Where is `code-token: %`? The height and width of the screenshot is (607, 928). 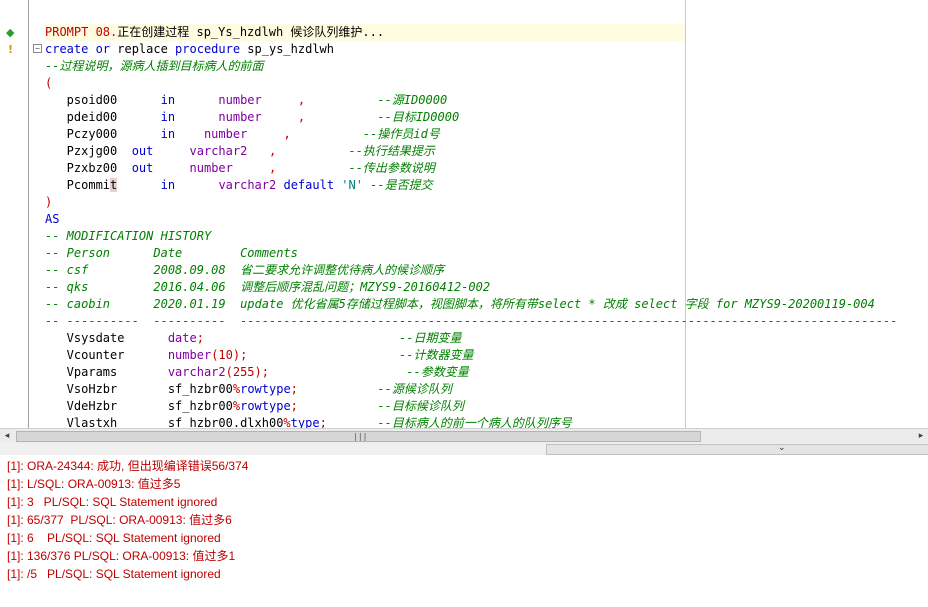
code-token: % is located at coordinates (287, 422).